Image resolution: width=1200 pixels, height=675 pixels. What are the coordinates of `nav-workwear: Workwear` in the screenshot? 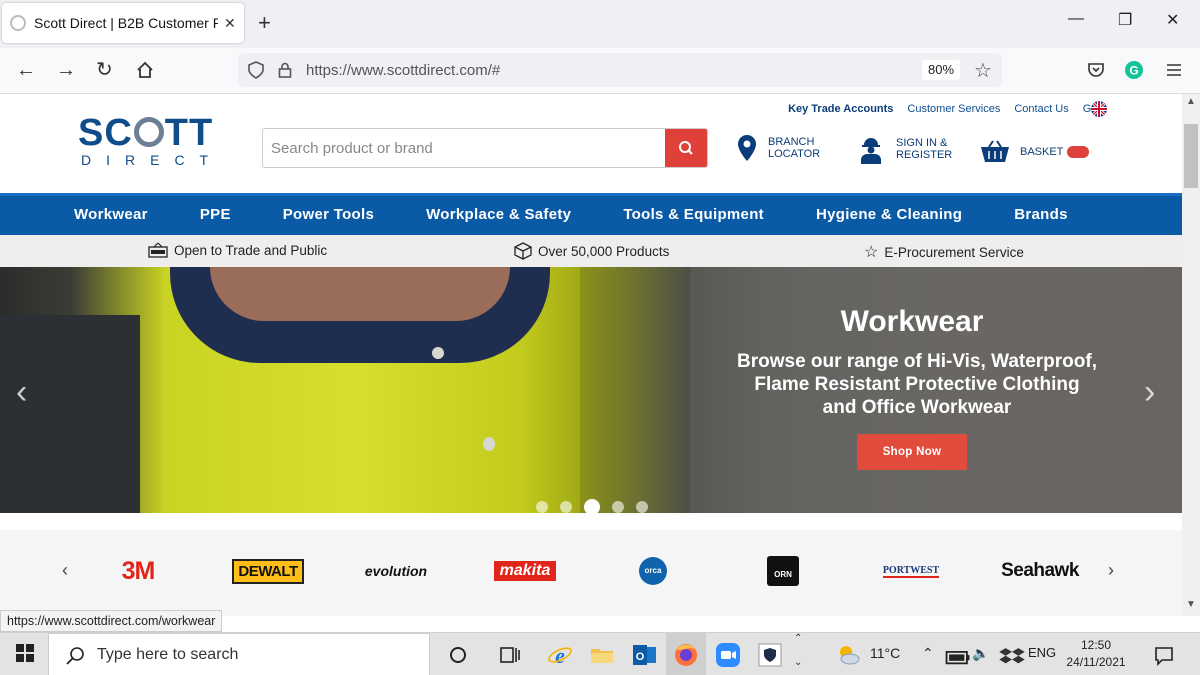 It's located at (111, 214).